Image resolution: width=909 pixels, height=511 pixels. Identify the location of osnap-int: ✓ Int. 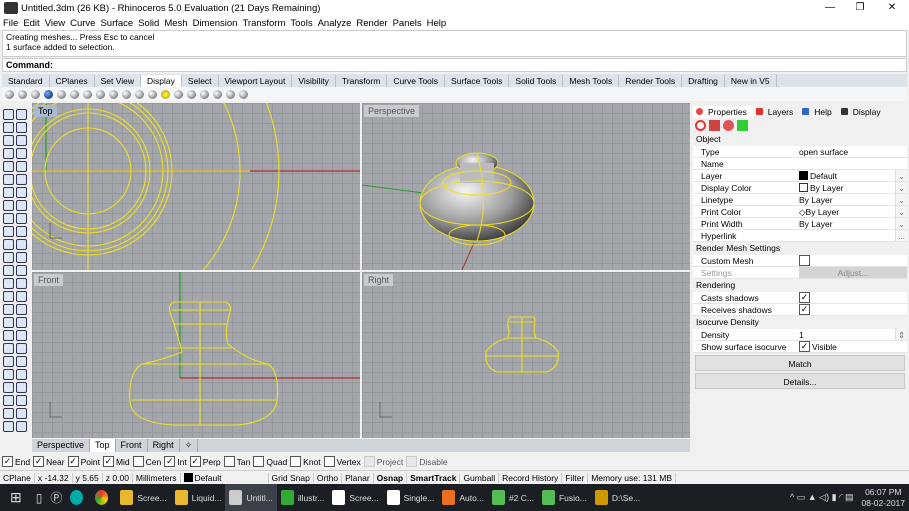
(175, 461).